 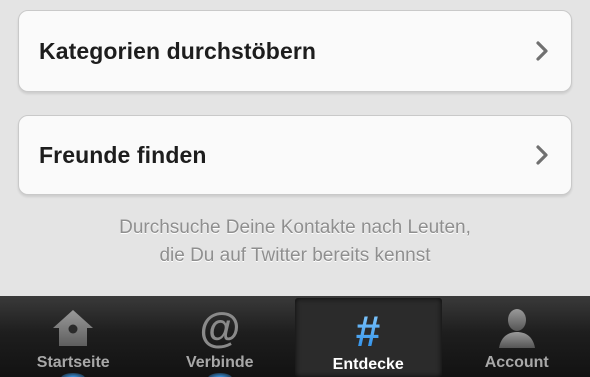 I want to click on tab-discover-label: Entdecke, so click(x=368, y=364).